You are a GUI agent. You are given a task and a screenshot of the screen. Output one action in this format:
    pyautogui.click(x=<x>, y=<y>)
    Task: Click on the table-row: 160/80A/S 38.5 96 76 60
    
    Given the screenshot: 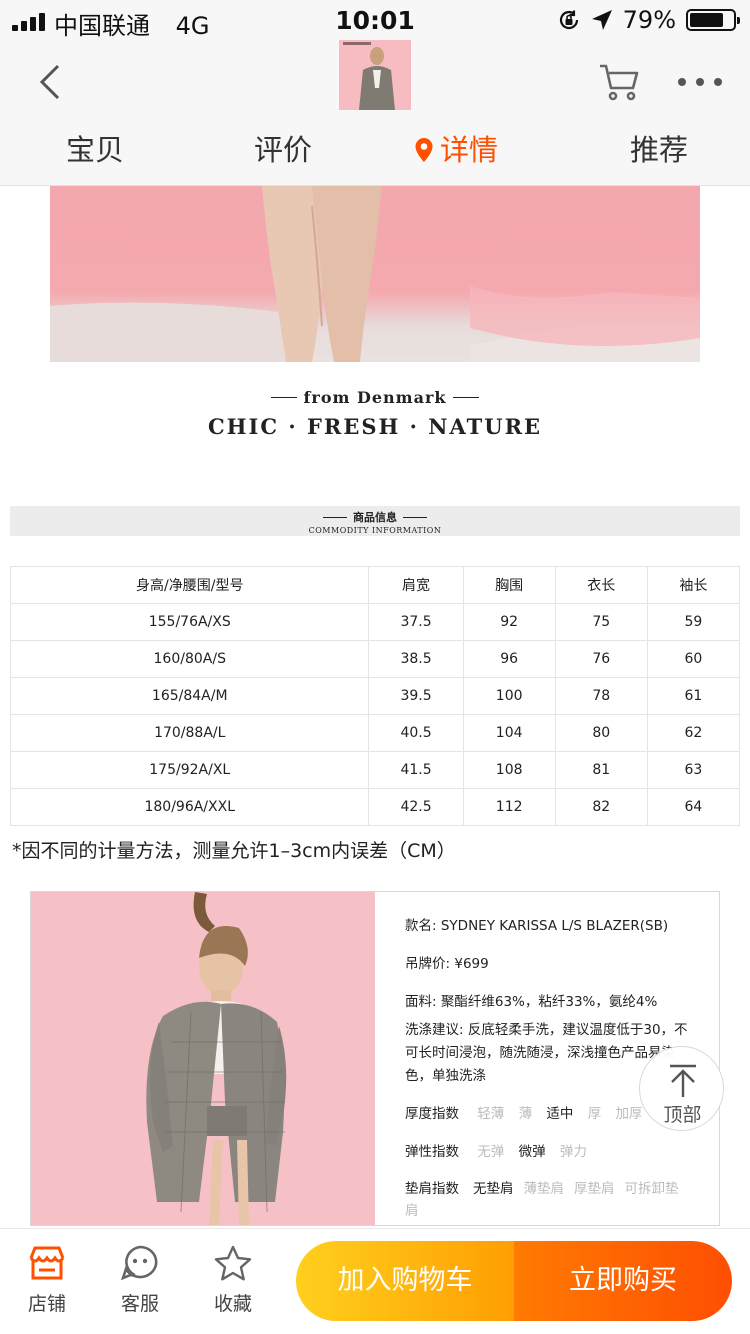 What is the action you would take?
    pyautogui.click(x=375, y=659)
    